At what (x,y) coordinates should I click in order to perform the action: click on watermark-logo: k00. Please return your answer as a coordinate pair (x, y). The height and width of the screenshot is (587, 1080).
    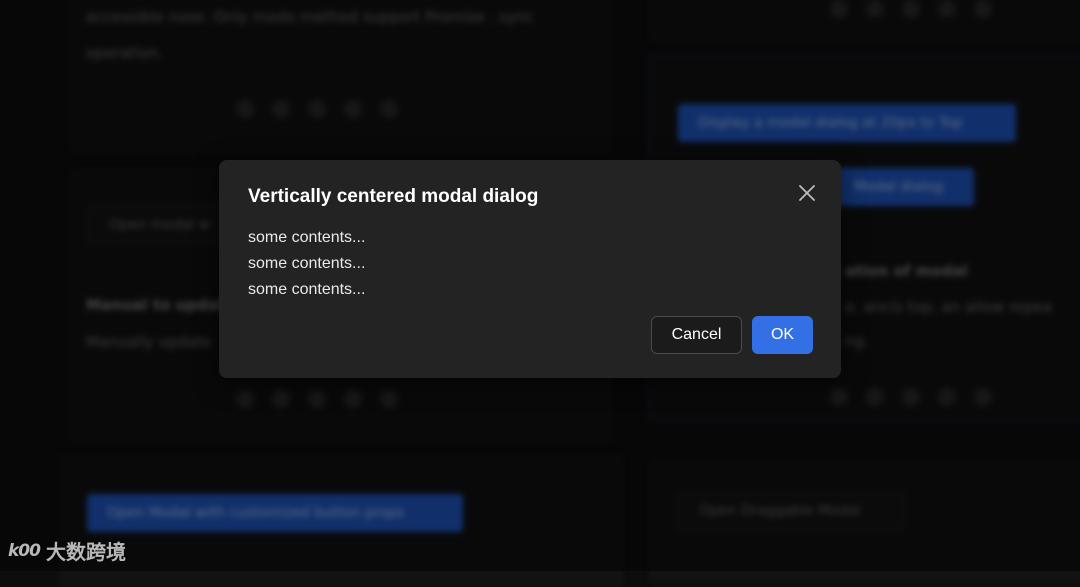
    Looking at the image, I should click on (24, 550).